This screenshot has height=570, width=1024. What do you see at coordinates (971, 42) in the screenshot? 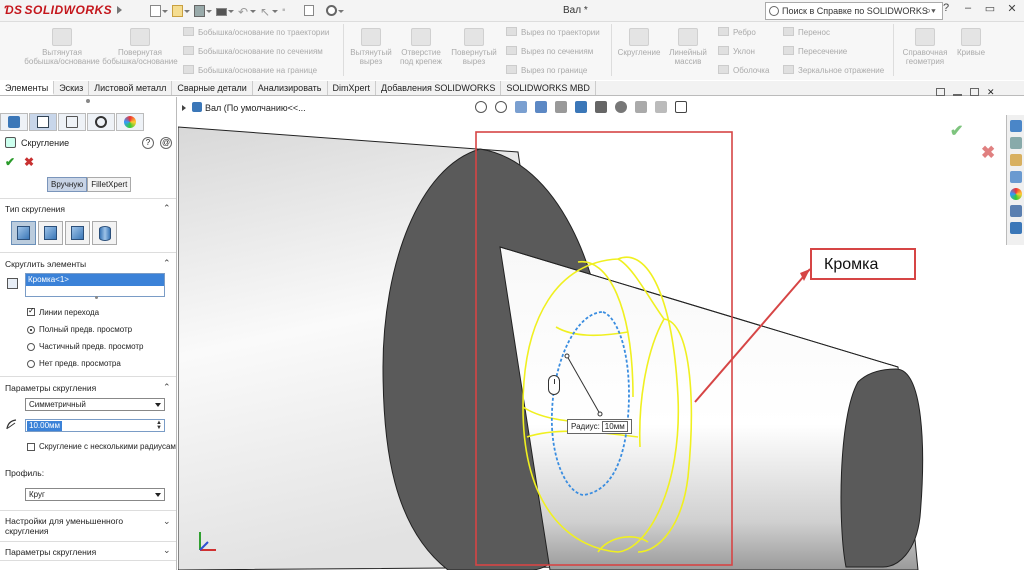
I see `curves-button: Кривые` at bounding box center [971, 42].